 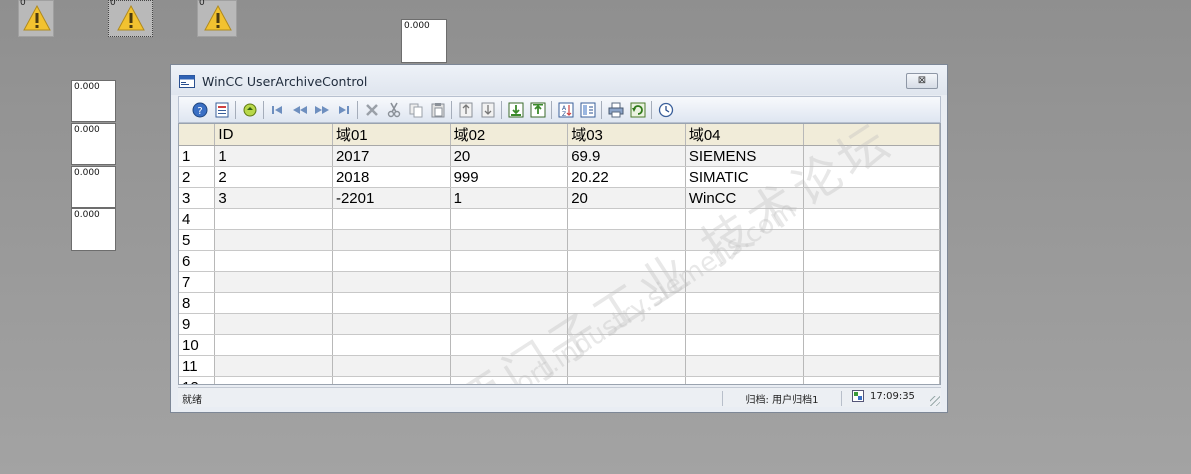 What do you see at coordinates (391, 177) in the screenshot?
I see `table-cell: 2018` at bounding box center [391, 177].